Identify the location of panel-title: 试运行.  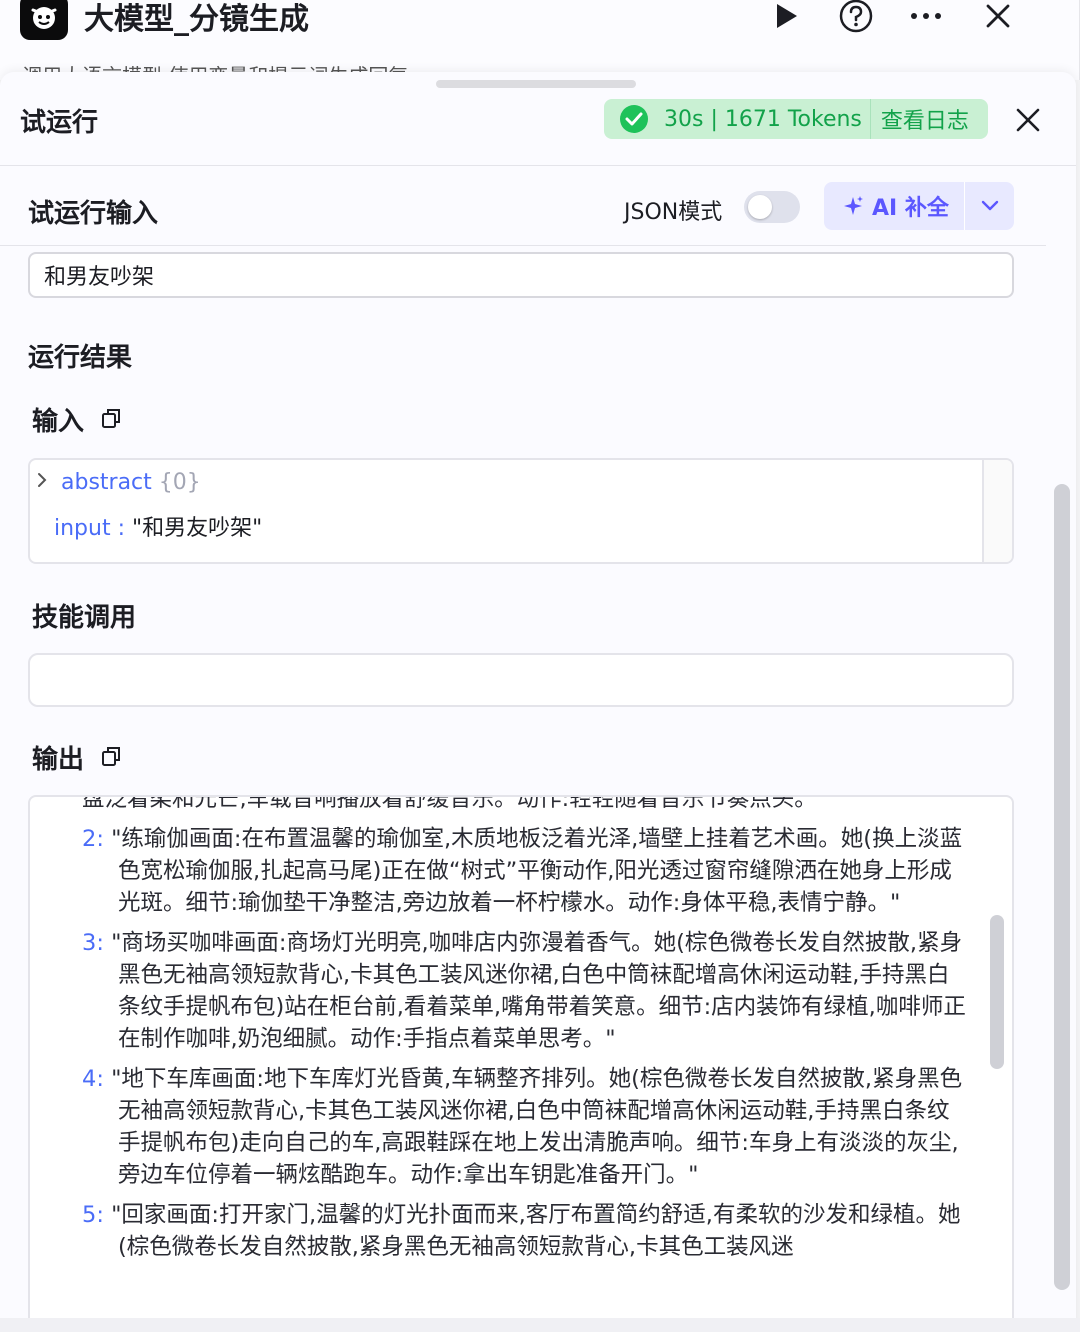
(59, 123).